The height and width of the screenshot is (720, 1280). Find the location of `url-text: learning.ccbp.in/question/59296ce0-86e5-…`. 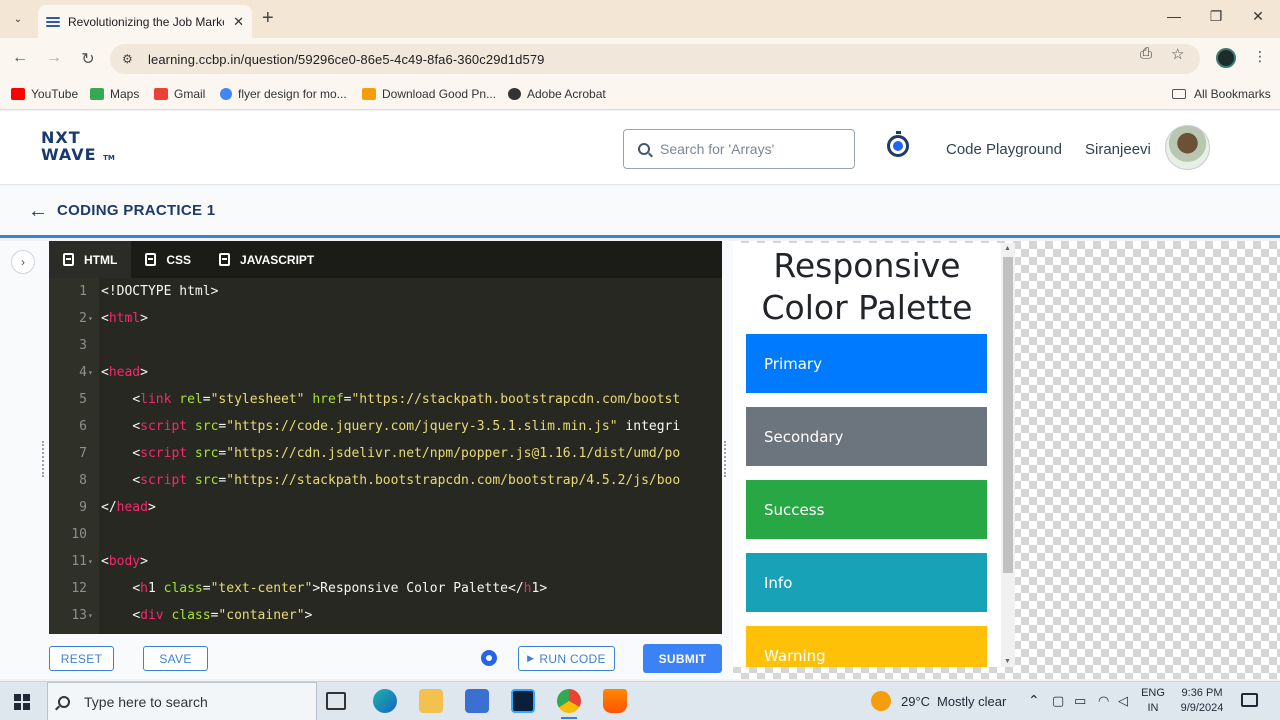

url-text: learning.ccbp.in/question/59296ce0-86e5-… is located at coordinates (346, 59).